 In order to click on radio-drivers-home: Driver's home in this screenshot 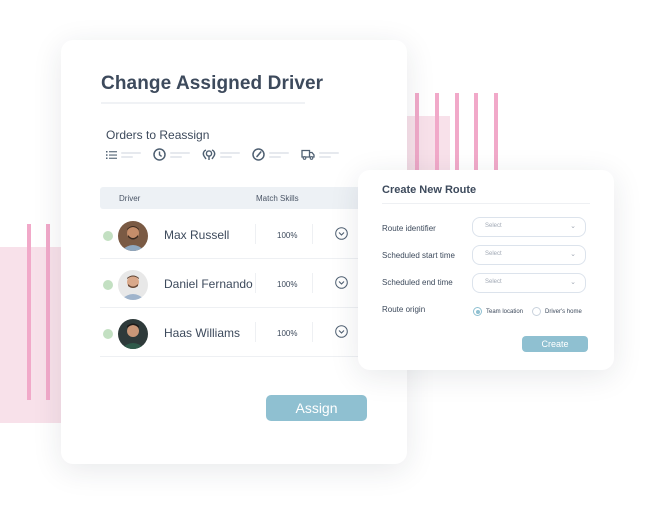, I will do `click(557, 311)`.